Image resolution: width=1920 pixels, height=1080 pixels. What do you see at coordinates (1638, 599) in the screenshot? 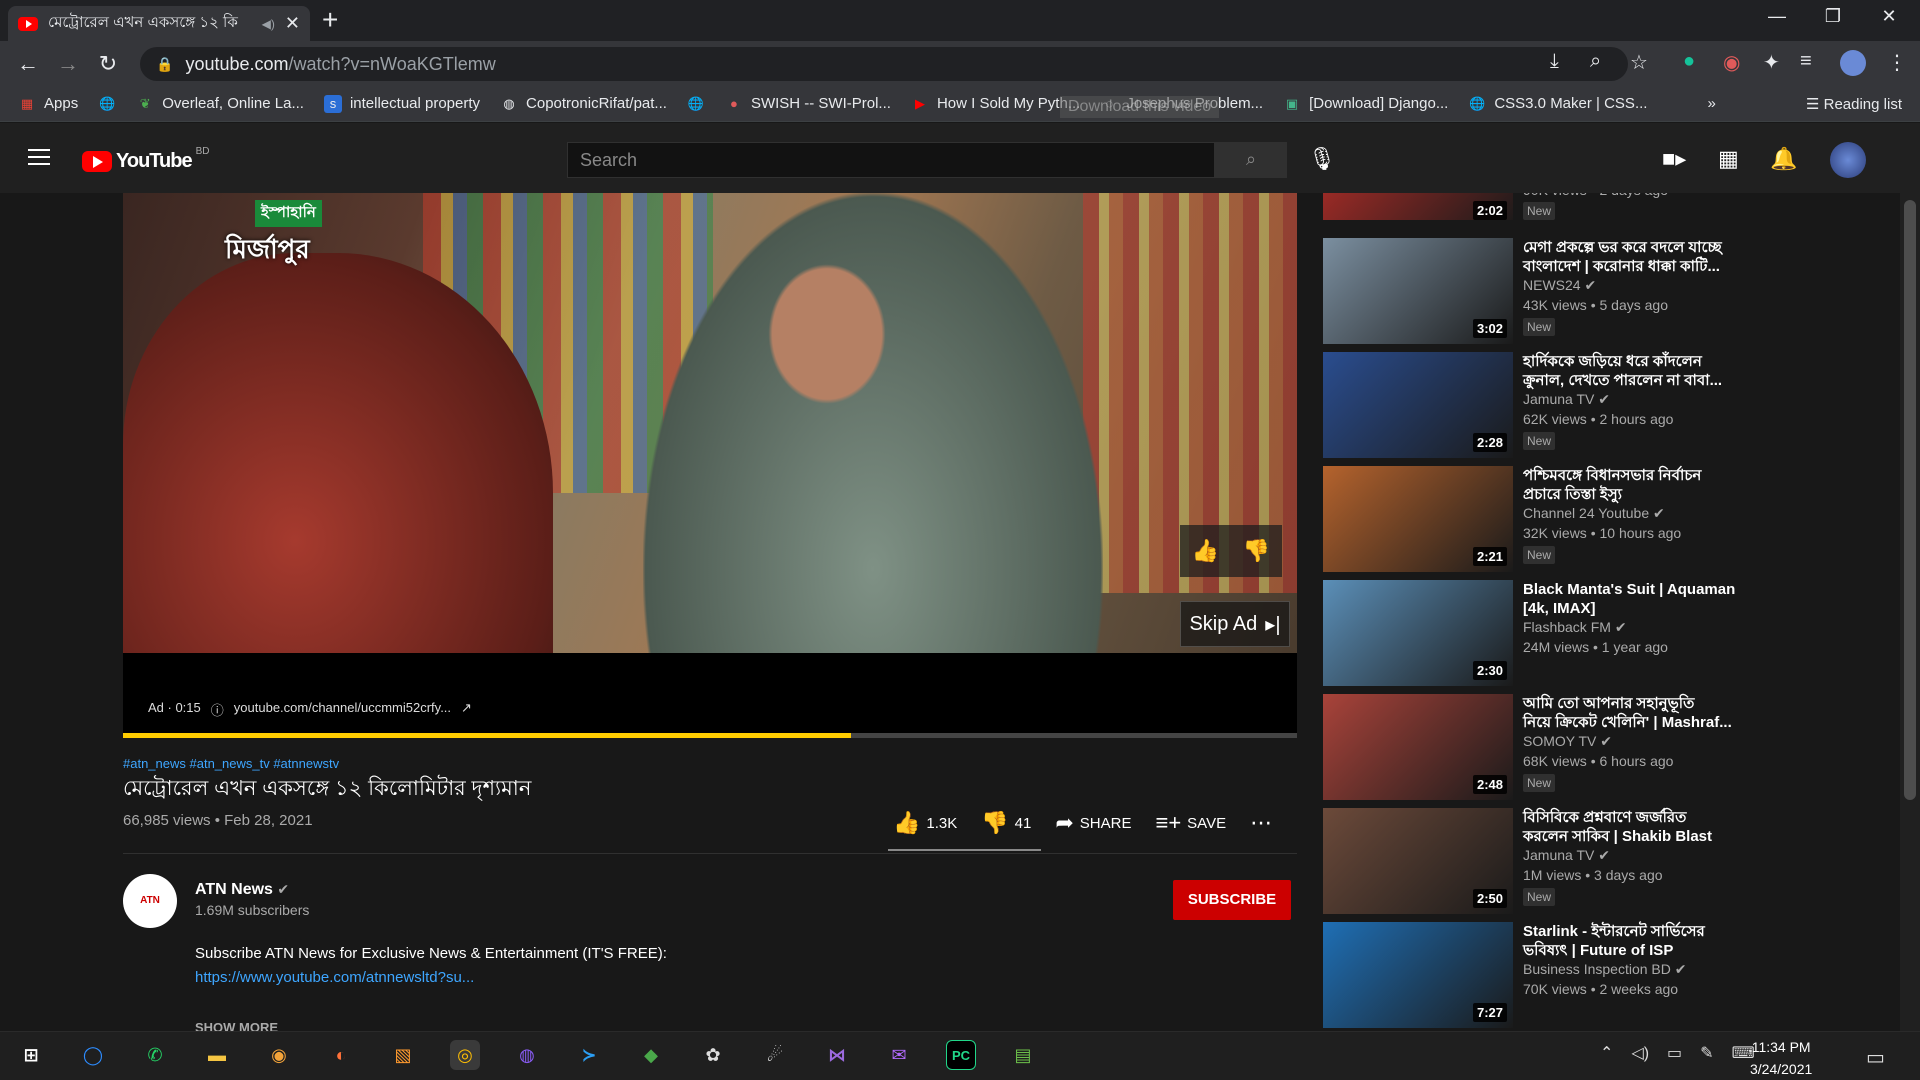
I see `related-title: Black Manta's Suit | Aquaman [4k, IMAX]` at bounding box center [1638, 599].